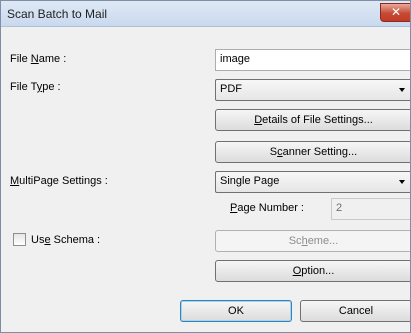 The height and width of the screenshot is (333, 411). Describe the element at coordinates (35, 87) in the screenshot. I see `file-type-label: File Type :` at that location.